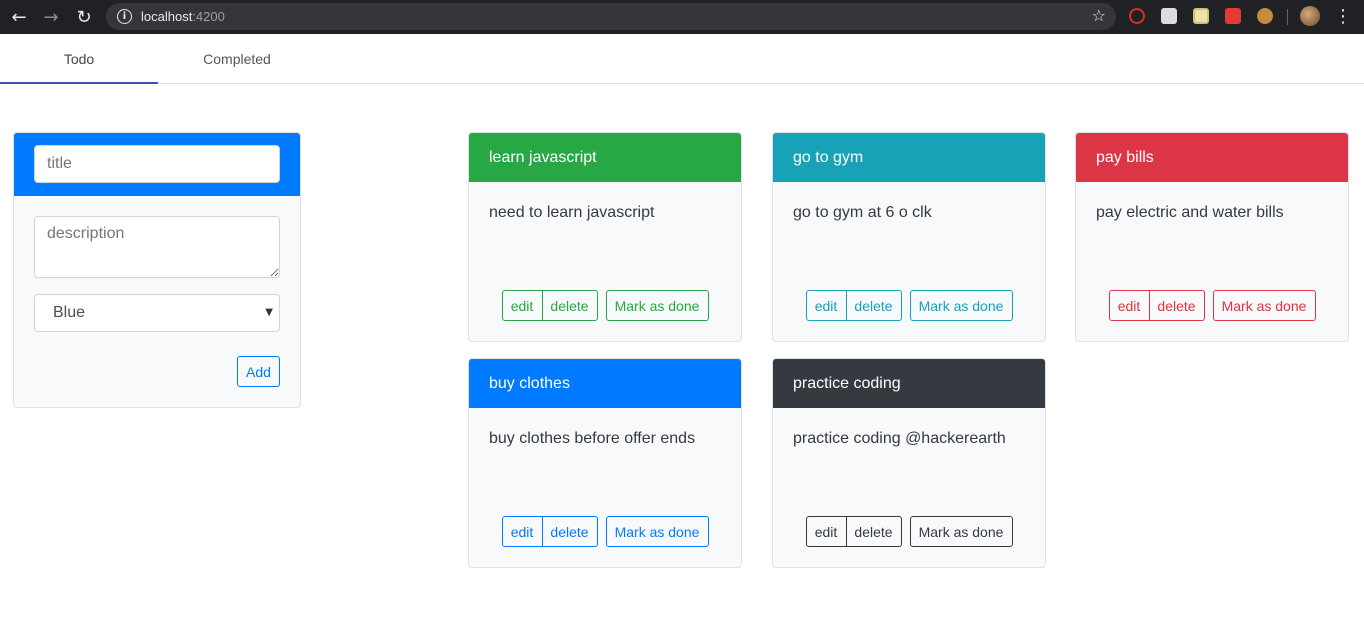 The image size is (1364, 632). Describe the element at coordinates (1310, 16) in the screenshot. I see `profile-avatar` at that location.